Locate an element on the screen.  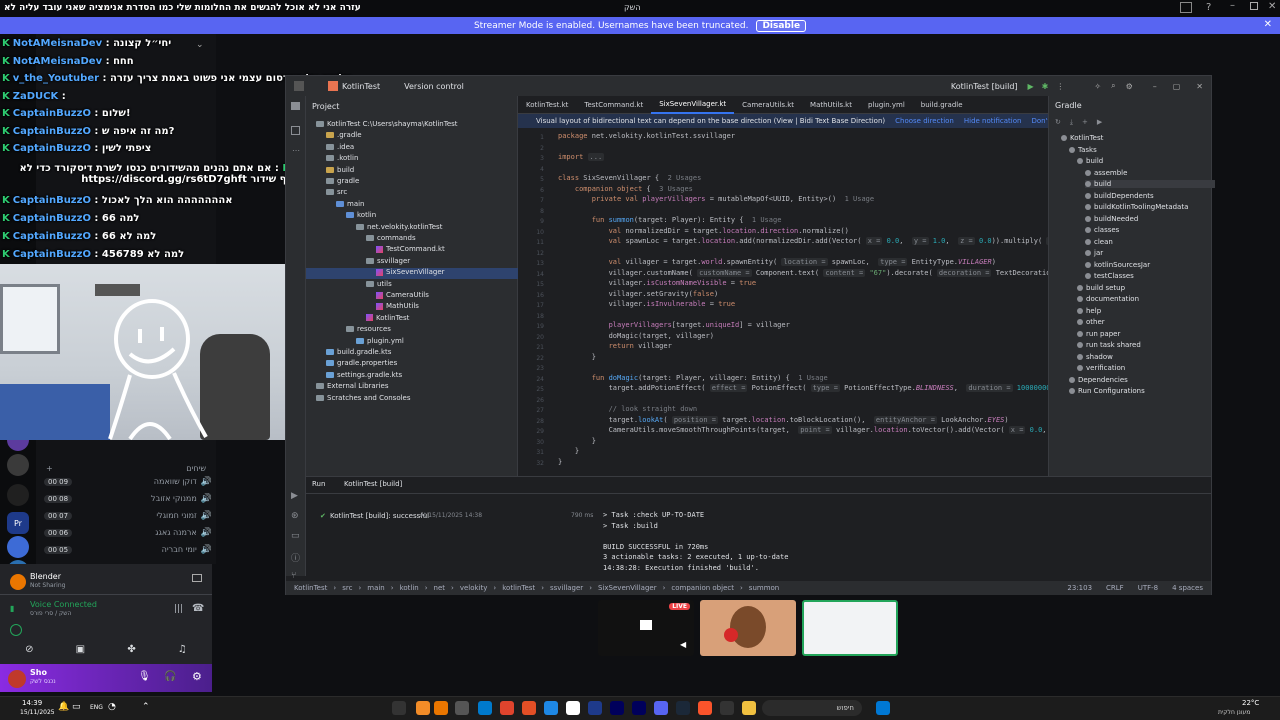
activities-icon: ✤ is located at coordinates (131, 649).